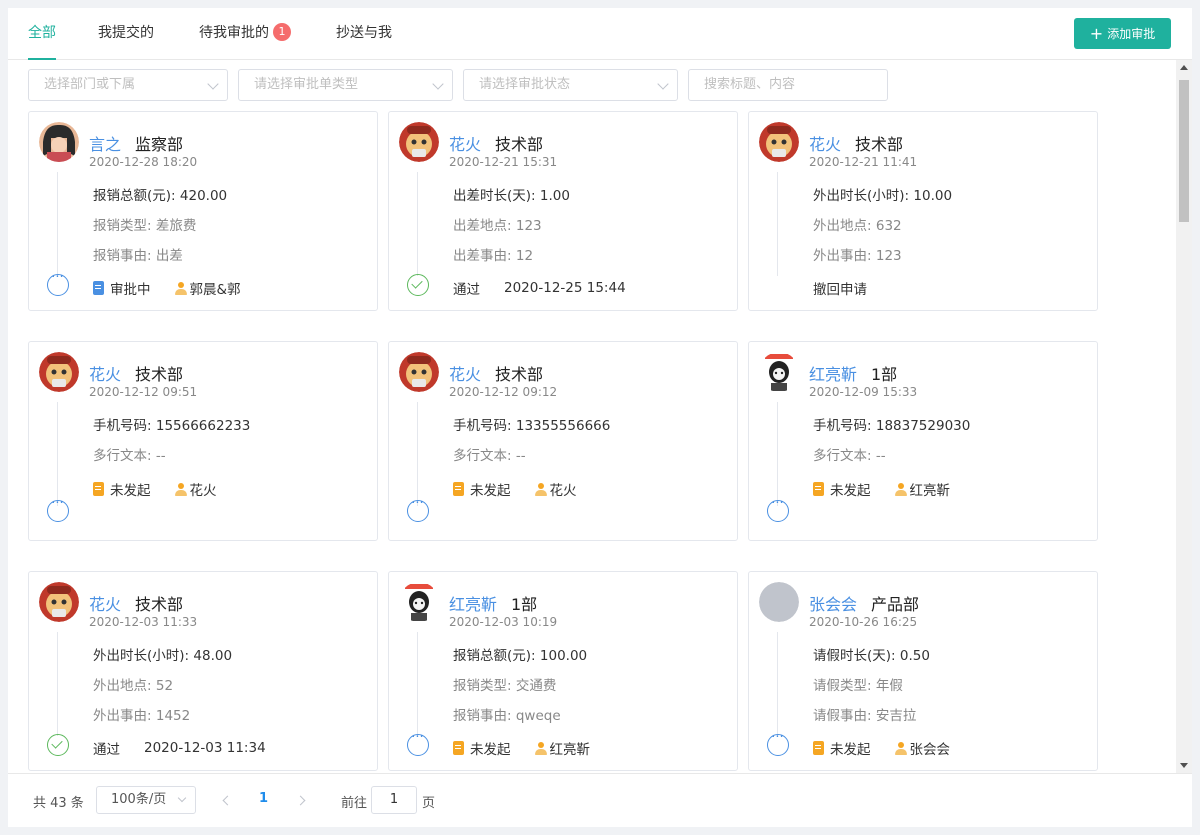  Describe the element at coordinates (503, 622) in the screenshot. I see `submit-date: 2020-12-03 10:19` at that location.